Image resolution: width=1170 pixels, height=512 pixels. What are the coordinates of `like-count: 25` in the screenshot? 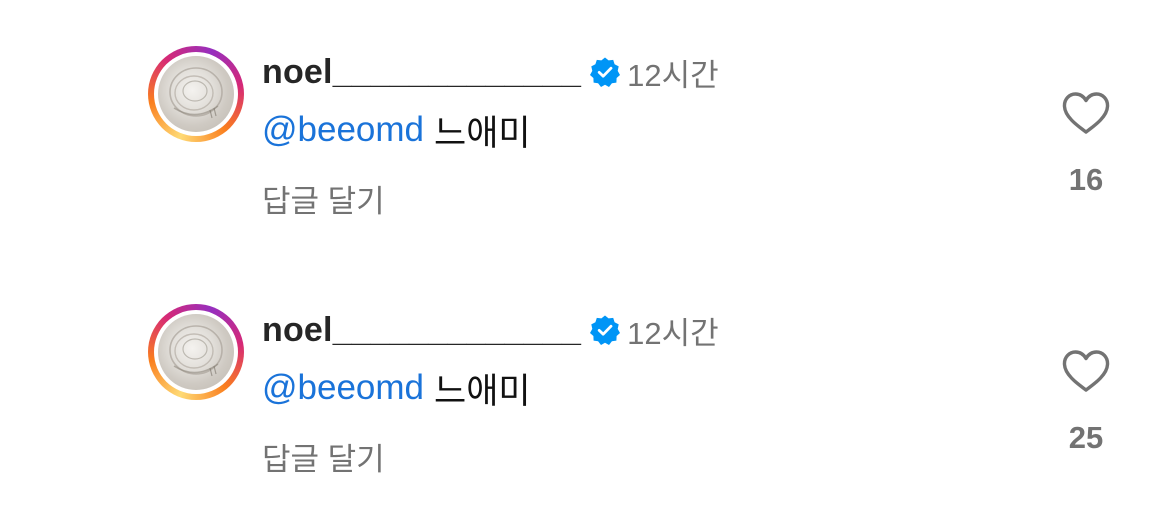 It's located at (1086, 437).